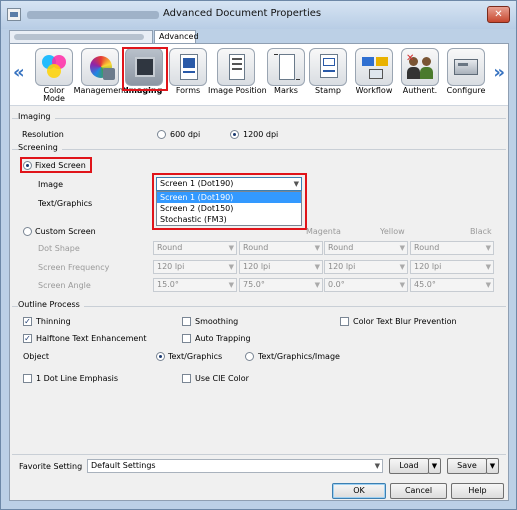 The image size is (517, 510). I want to click on stamp-icon, so click(328, 67).